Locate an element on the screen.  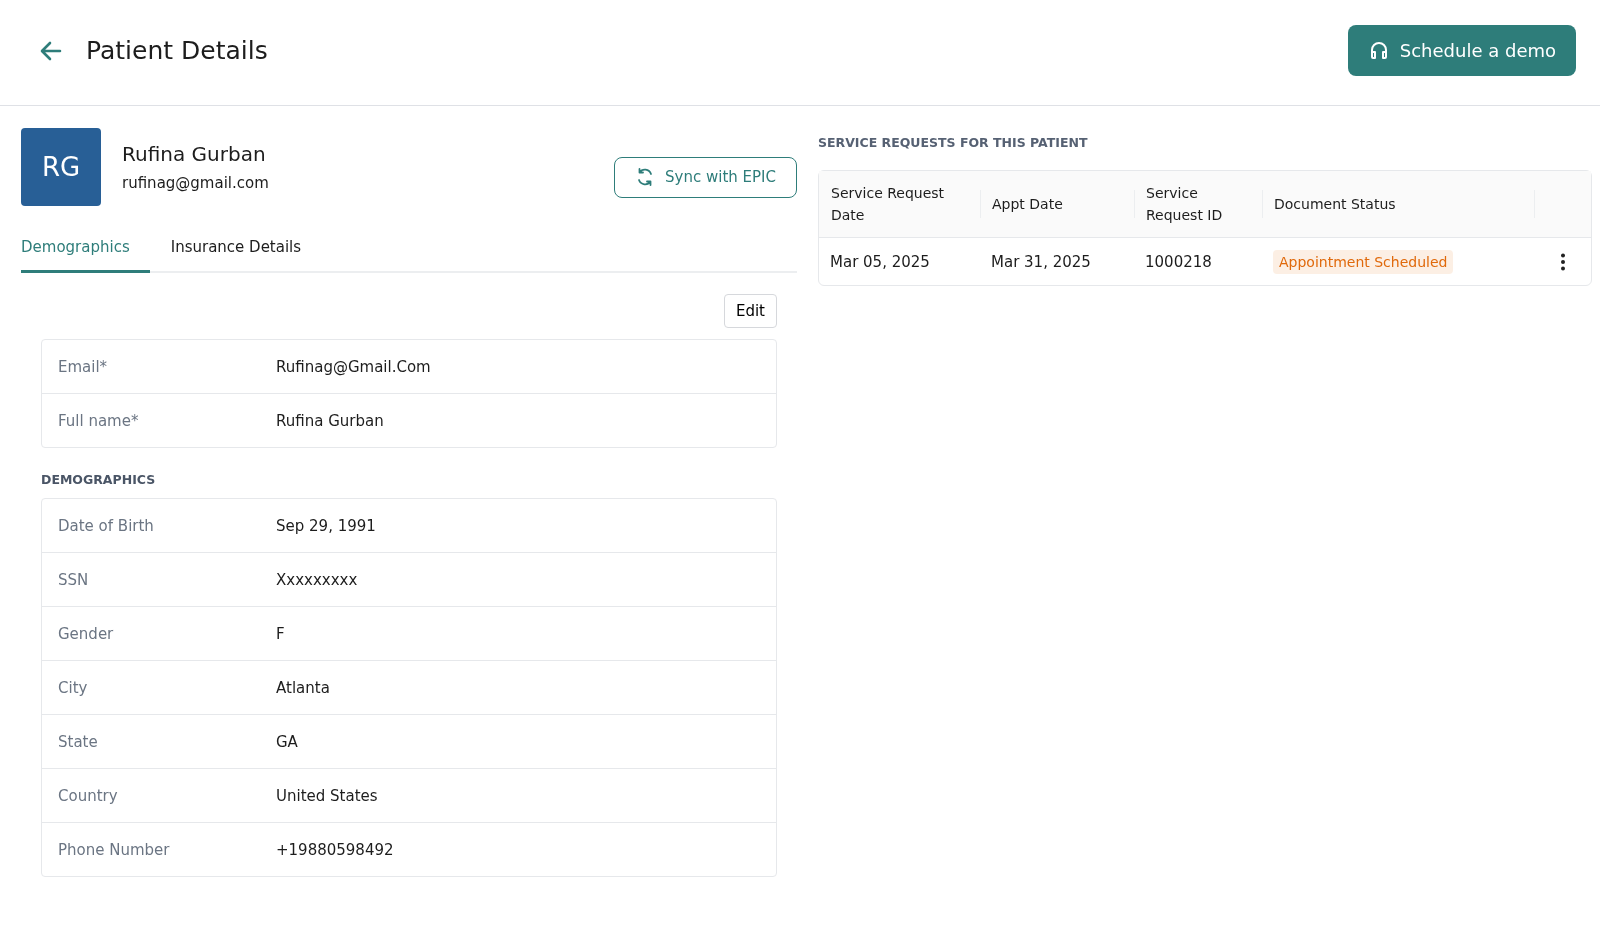
field-label: Full name* is located at coordinates (99, 420).